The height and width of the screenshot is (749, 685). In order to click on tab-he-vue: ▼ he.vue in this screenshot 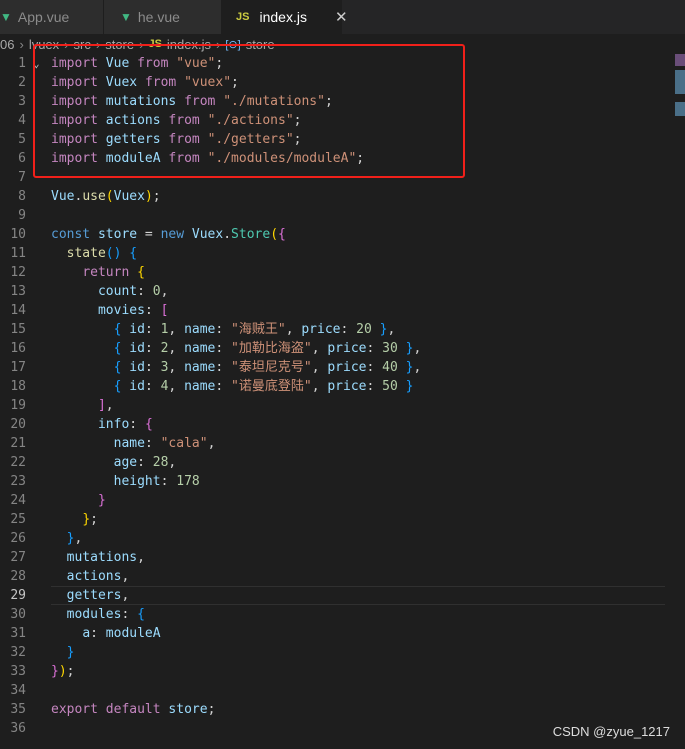, I will do `click(163, 17)`.